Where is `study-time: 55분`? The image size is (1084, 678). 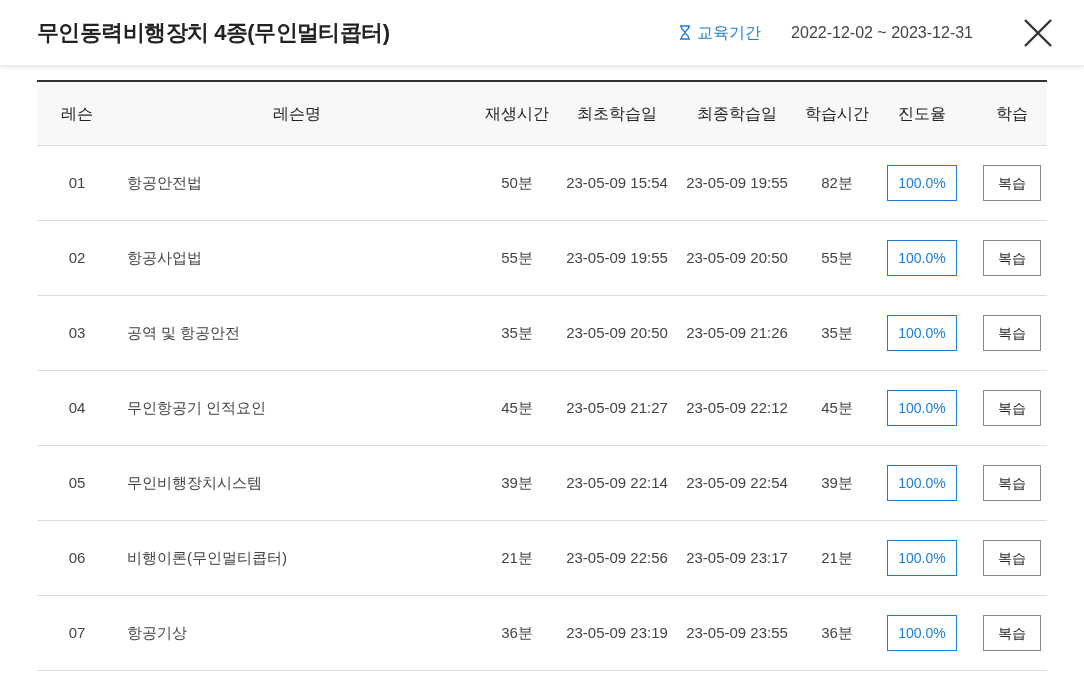
study-time: 55분 is located at coordinates (837, 257).